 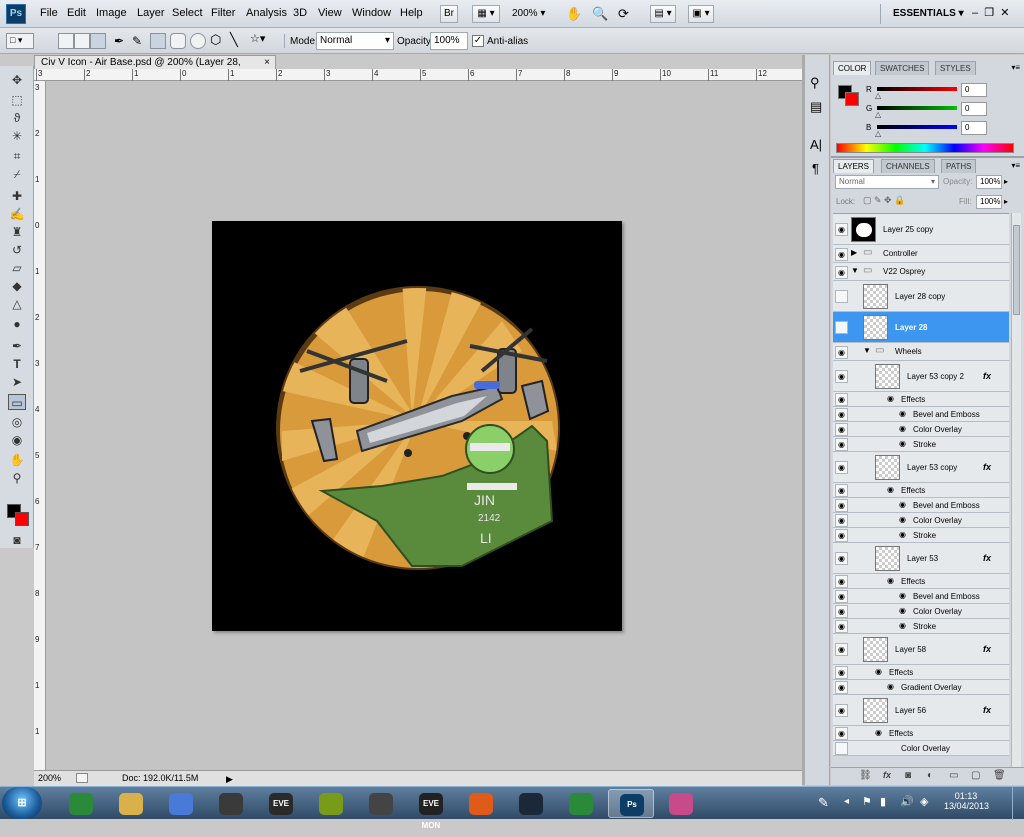 I want to click on tab-swatches: SWATCHES, so click(x=902, y=68).